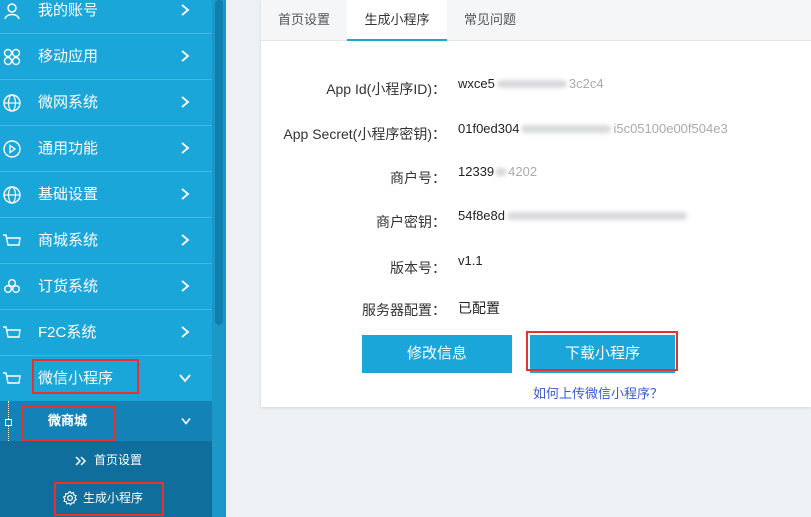 This screenshot has height=517, width=811. I want to click on sidebar-item-microsite: 微网系统, so click(106, 103).